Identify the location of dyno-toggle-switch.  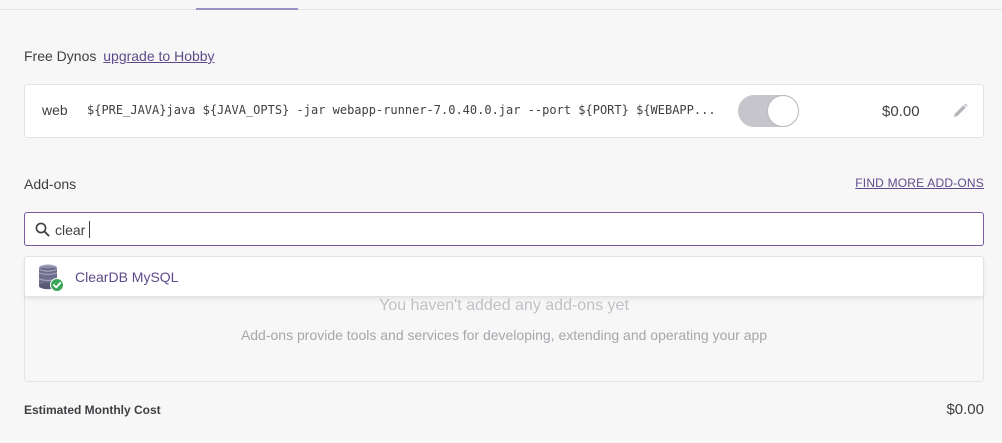
(768, 111).